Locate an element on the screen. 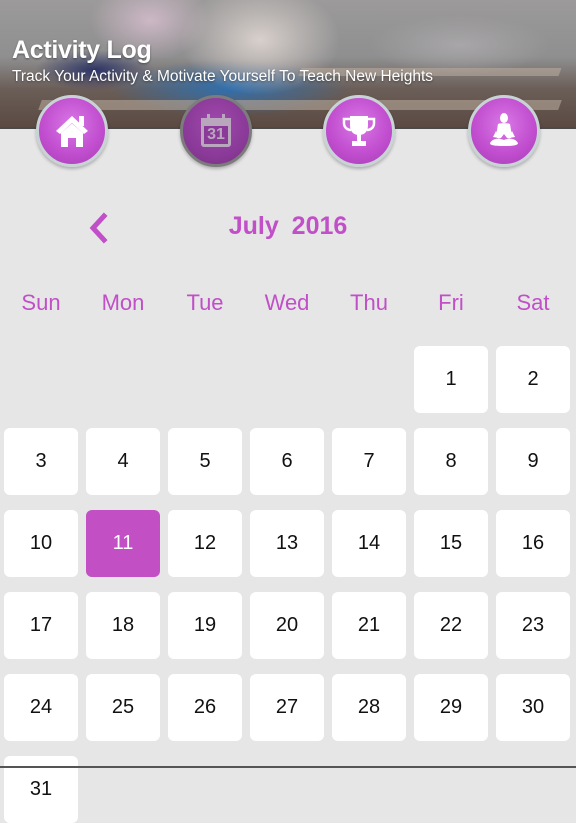 This screenshot has width=576, height=823. calendar-day: 19 is located at coordinates (205, 625).